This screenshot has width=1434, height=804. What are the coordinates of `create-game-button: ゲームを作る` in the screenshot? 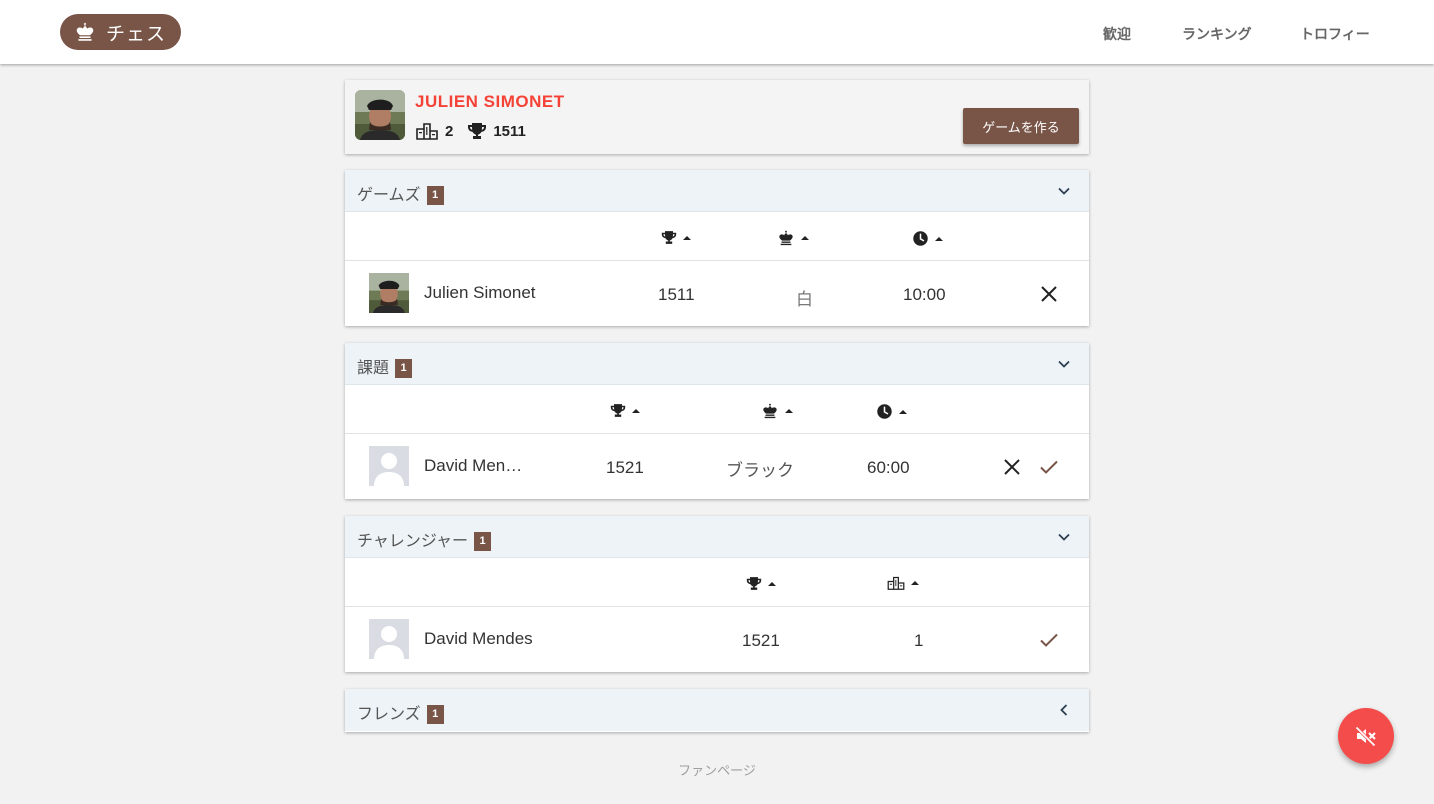 It's located at (1021, 126).